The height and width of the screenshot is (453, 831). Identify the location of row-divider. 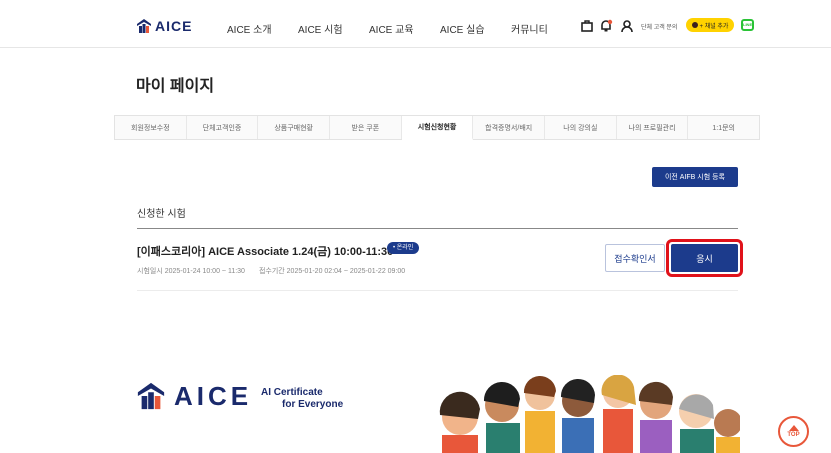
(437, 290).